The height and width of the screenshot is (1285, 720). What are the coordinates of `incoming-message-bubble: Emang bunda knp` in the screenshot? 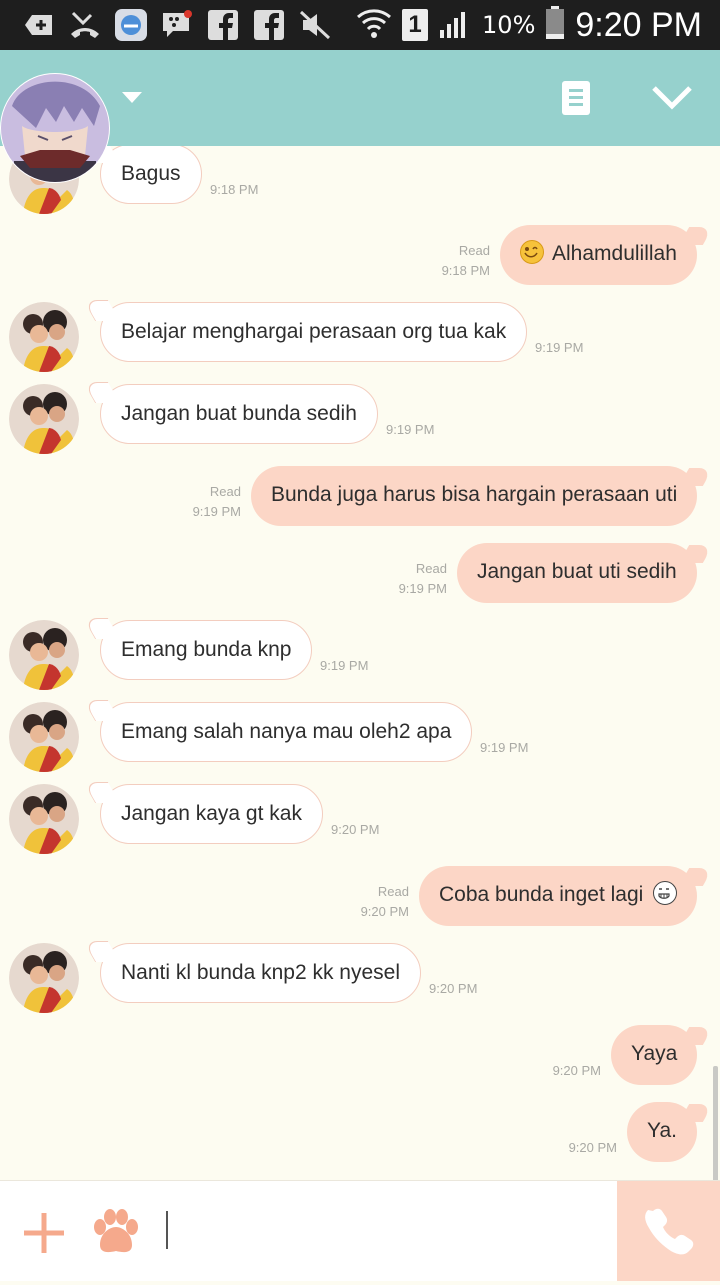 It's located at (206, 650).